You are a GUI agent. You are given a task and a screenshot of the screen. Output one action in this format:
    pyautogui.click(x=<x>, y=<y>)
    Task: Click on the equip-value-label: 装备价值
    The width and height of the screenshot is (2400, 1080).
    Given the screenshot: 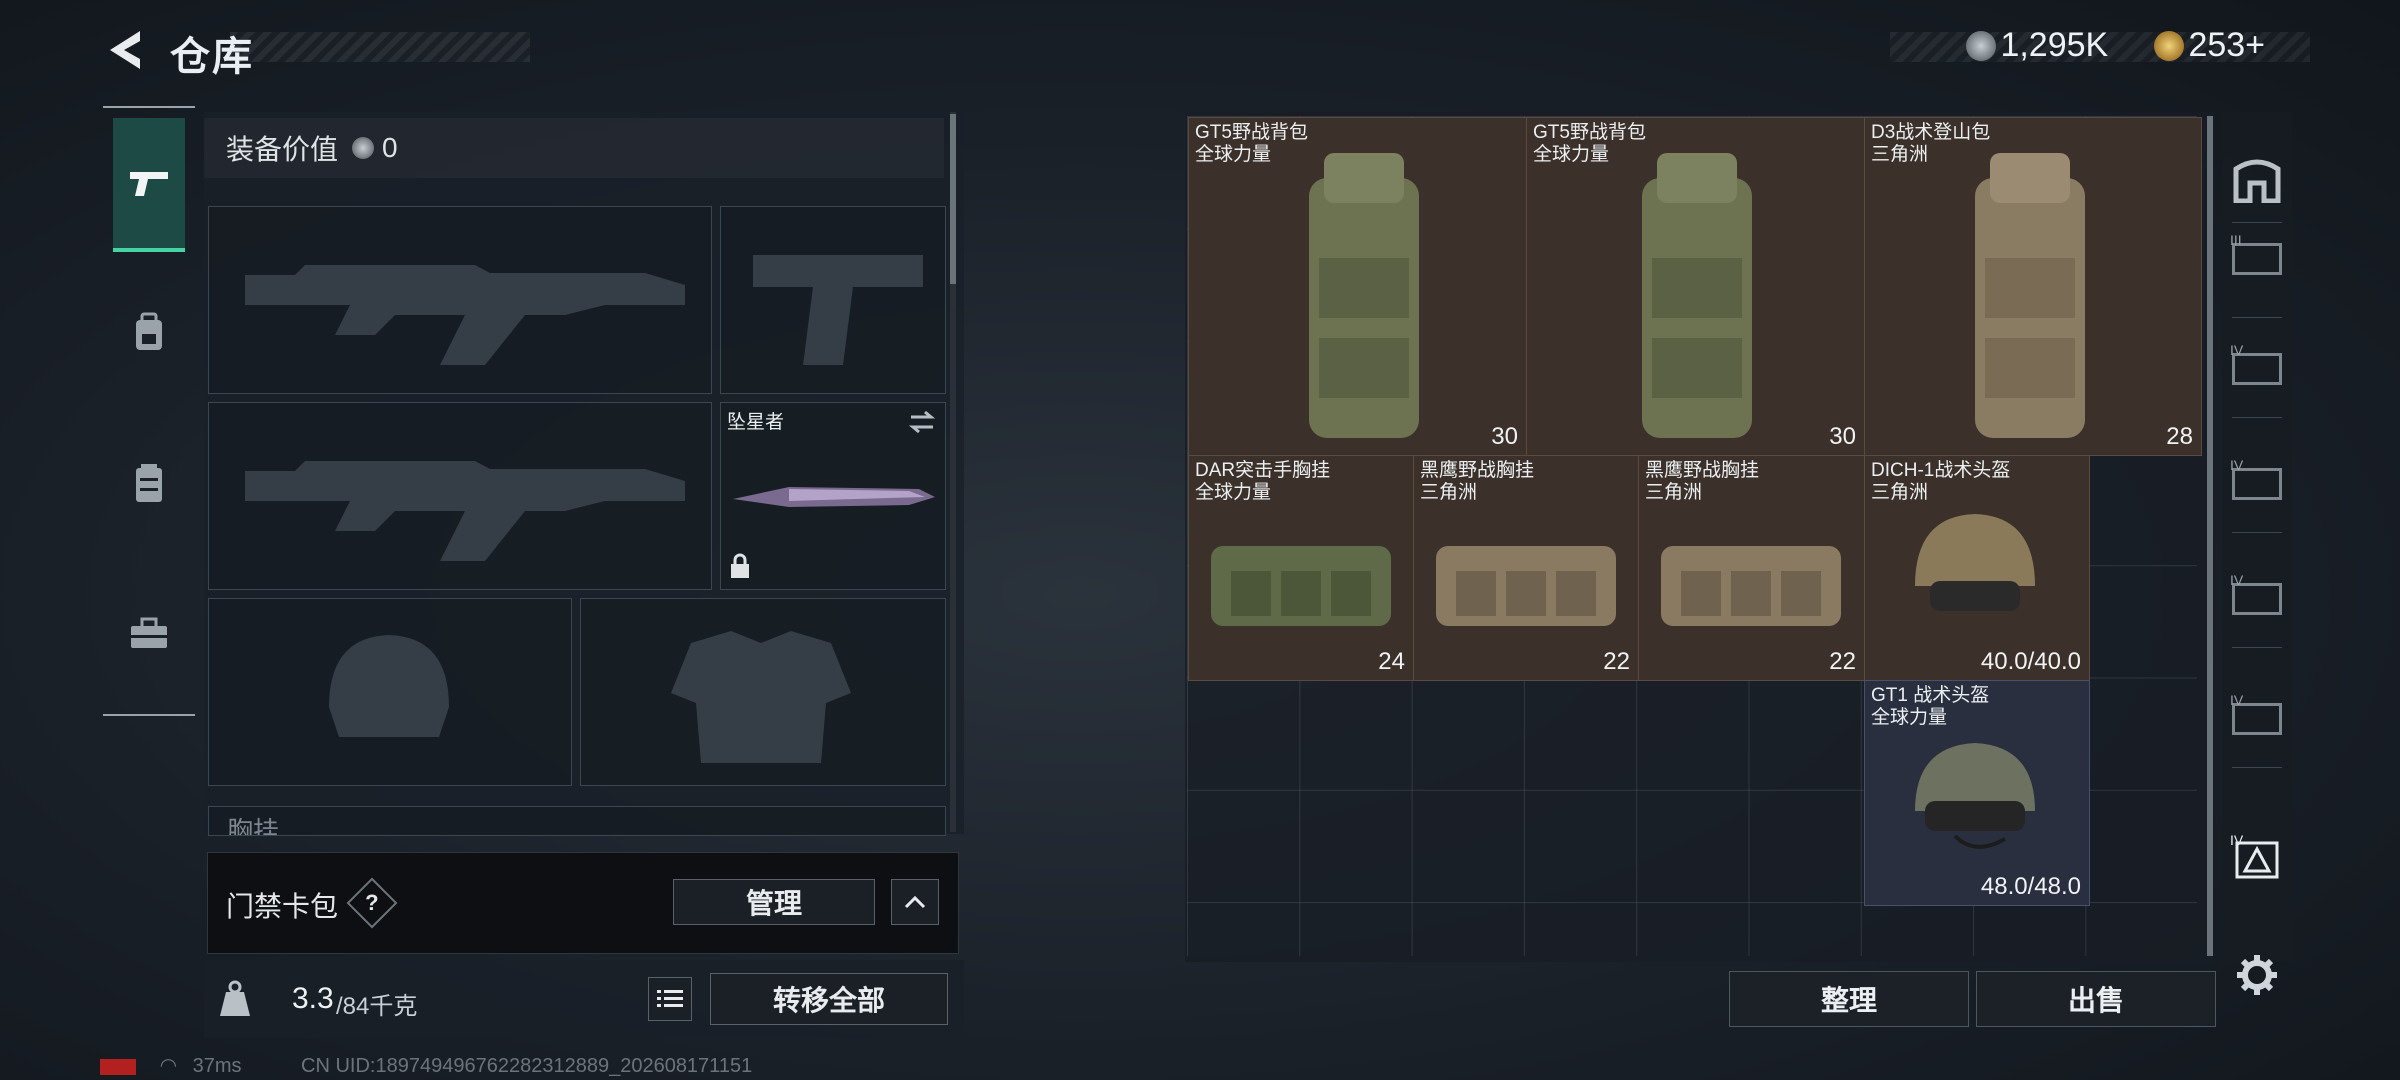 What is the action you would take?
    pyautogui.click(x=282, y=149)
    